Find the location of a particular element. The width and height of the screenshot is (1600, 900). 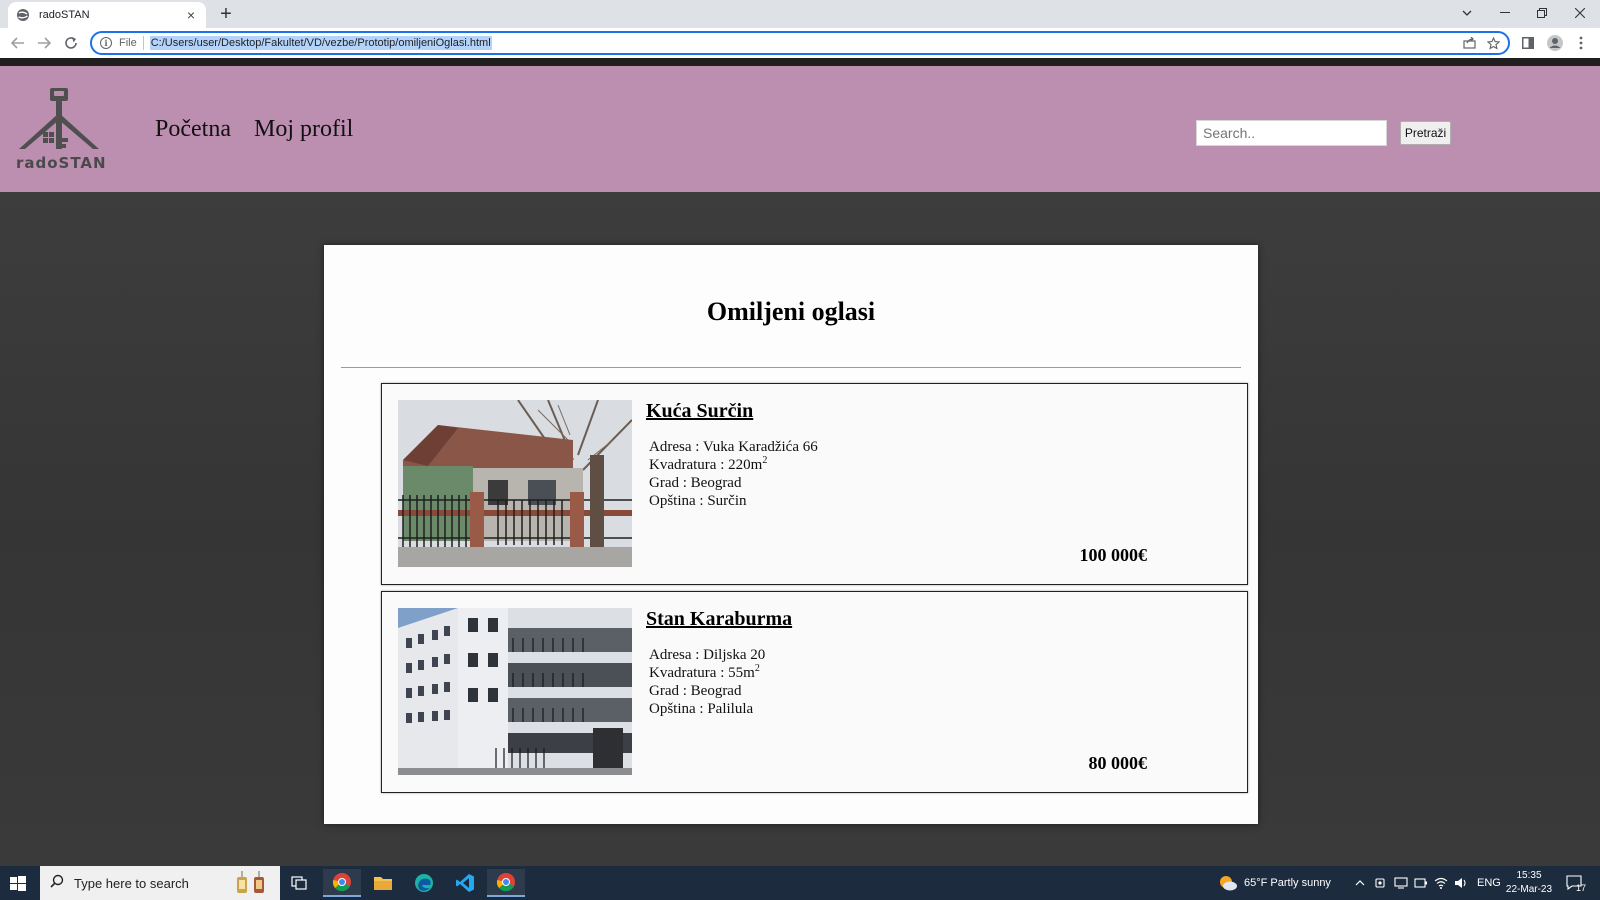

meet-now-icon is located at coordinates (1381, 883).